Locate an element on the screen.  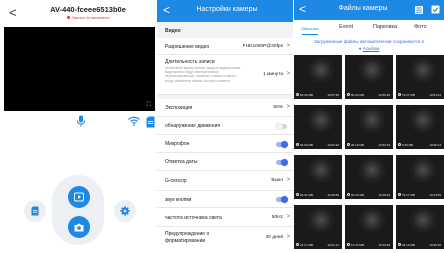
setting-label: Длительность записи is located at coordinates (190, 62).